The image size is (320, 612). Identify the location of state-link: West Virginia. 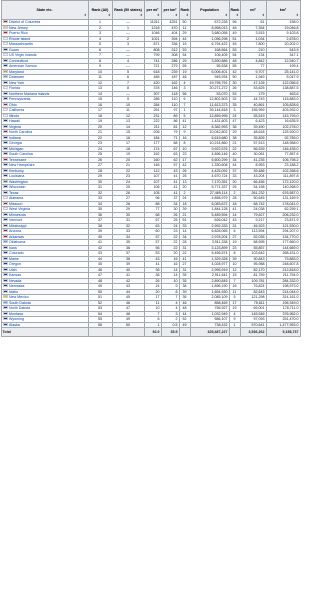
(19, 209).